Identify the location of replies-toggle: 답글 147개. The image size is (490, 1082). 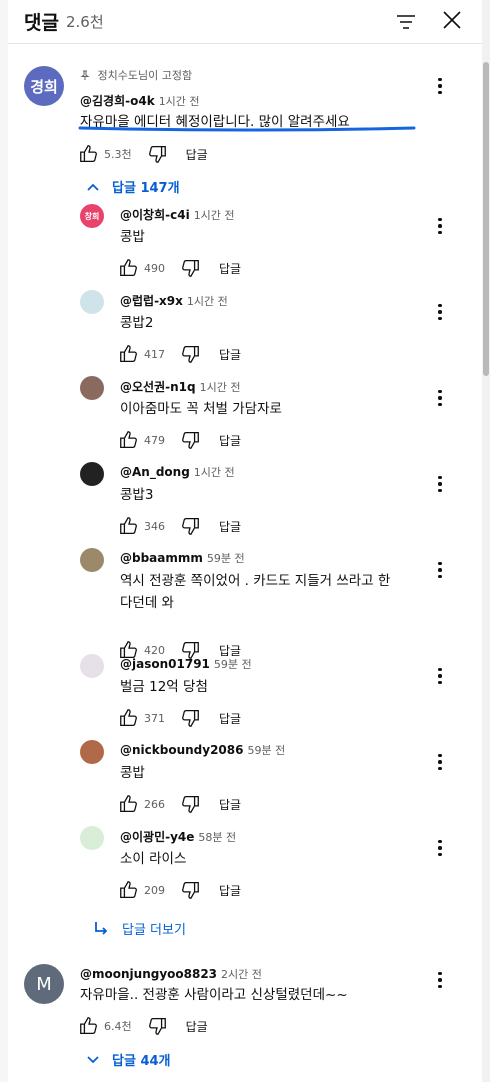
(133, 186).